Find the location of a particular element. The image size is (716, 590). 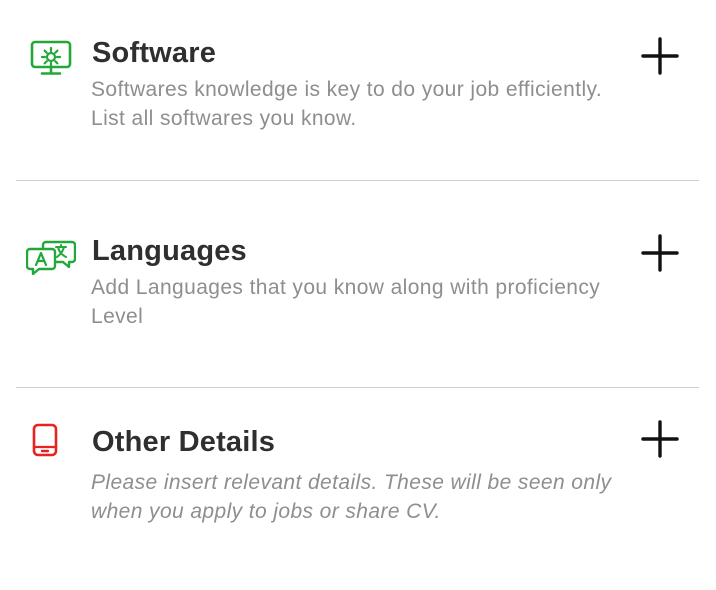

monitor-gear-icon is located at coordinates (51, 57).